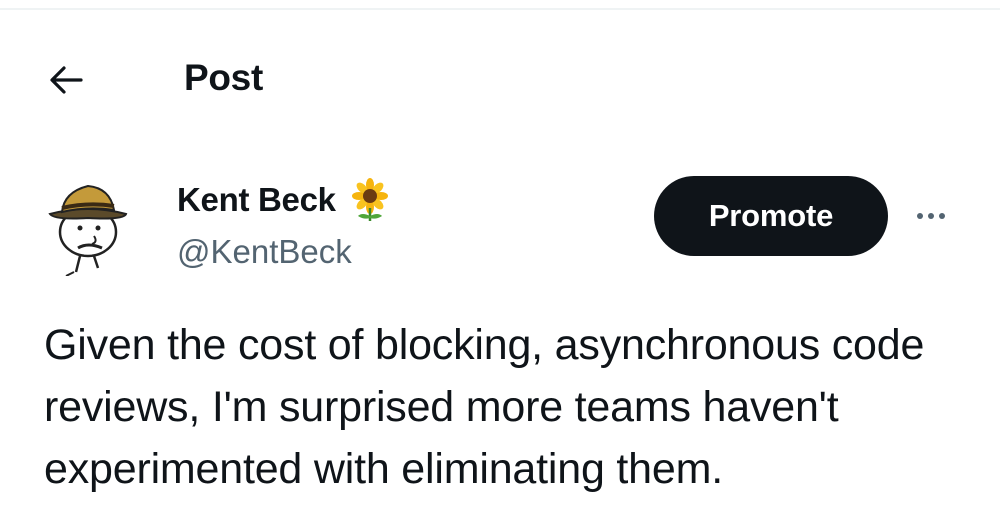 This screenshot has height=509, width=1000. What do you see at coordinates (369, 199) in the screenshot?
I see `sunflower-emoji-icon` at bounding box center [369, 199].